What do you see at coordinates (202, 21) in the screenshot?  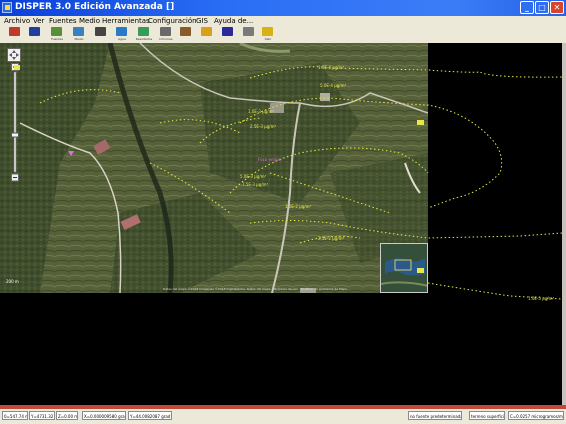 I see `menu-gis: GIS` at bounding box center [202, 21].